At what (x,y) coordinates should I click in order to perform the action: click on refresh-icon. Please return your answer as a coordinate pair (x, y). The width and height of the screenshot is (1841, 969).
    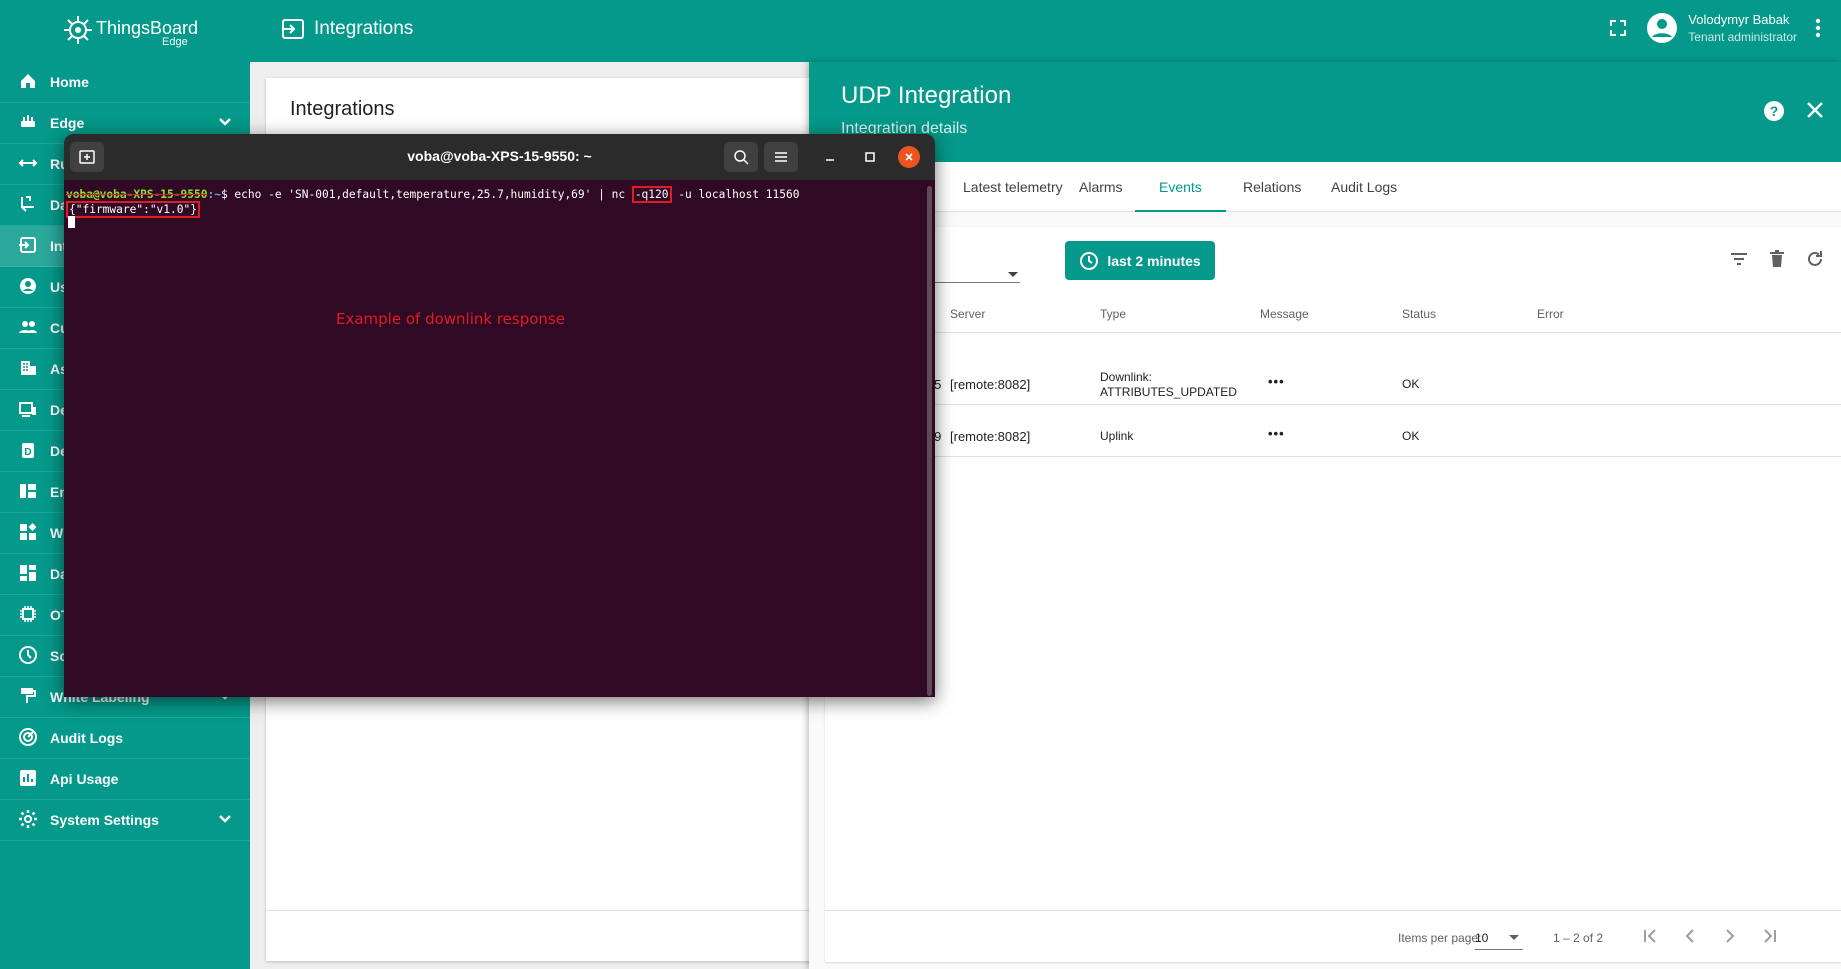
    Looking at the image, I should click on (1815, 259).